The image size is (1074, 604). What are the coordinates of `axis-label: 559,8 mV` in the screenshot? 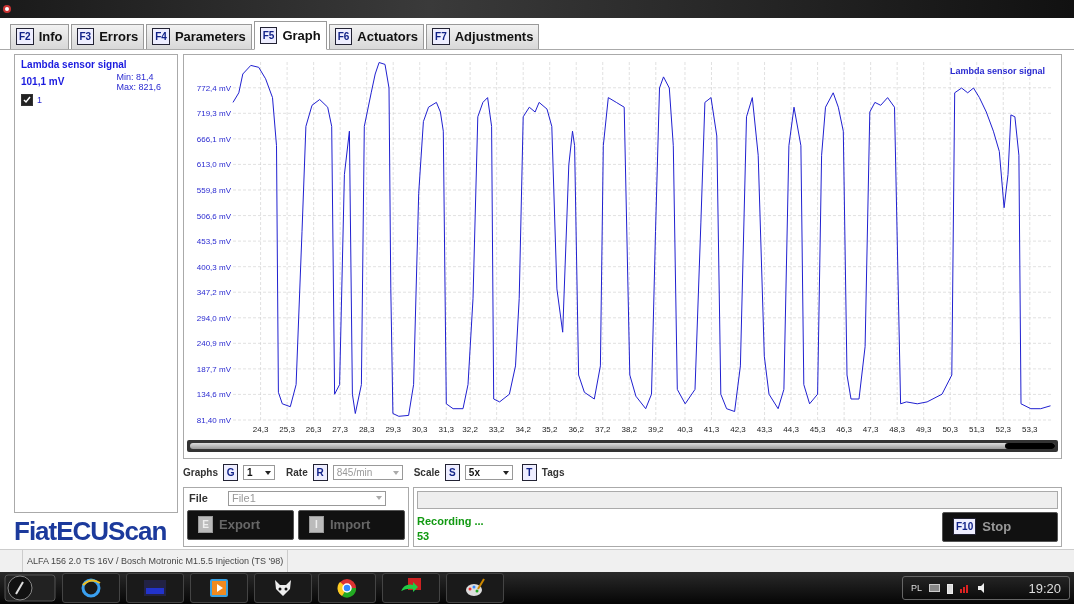 It's located at (213, 190).